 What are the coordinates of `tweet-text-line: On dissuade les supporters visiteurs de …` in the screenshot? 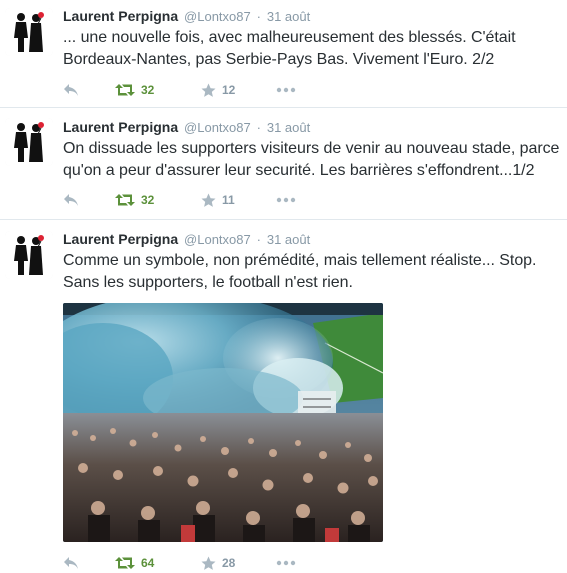 It's located at (311, 148).